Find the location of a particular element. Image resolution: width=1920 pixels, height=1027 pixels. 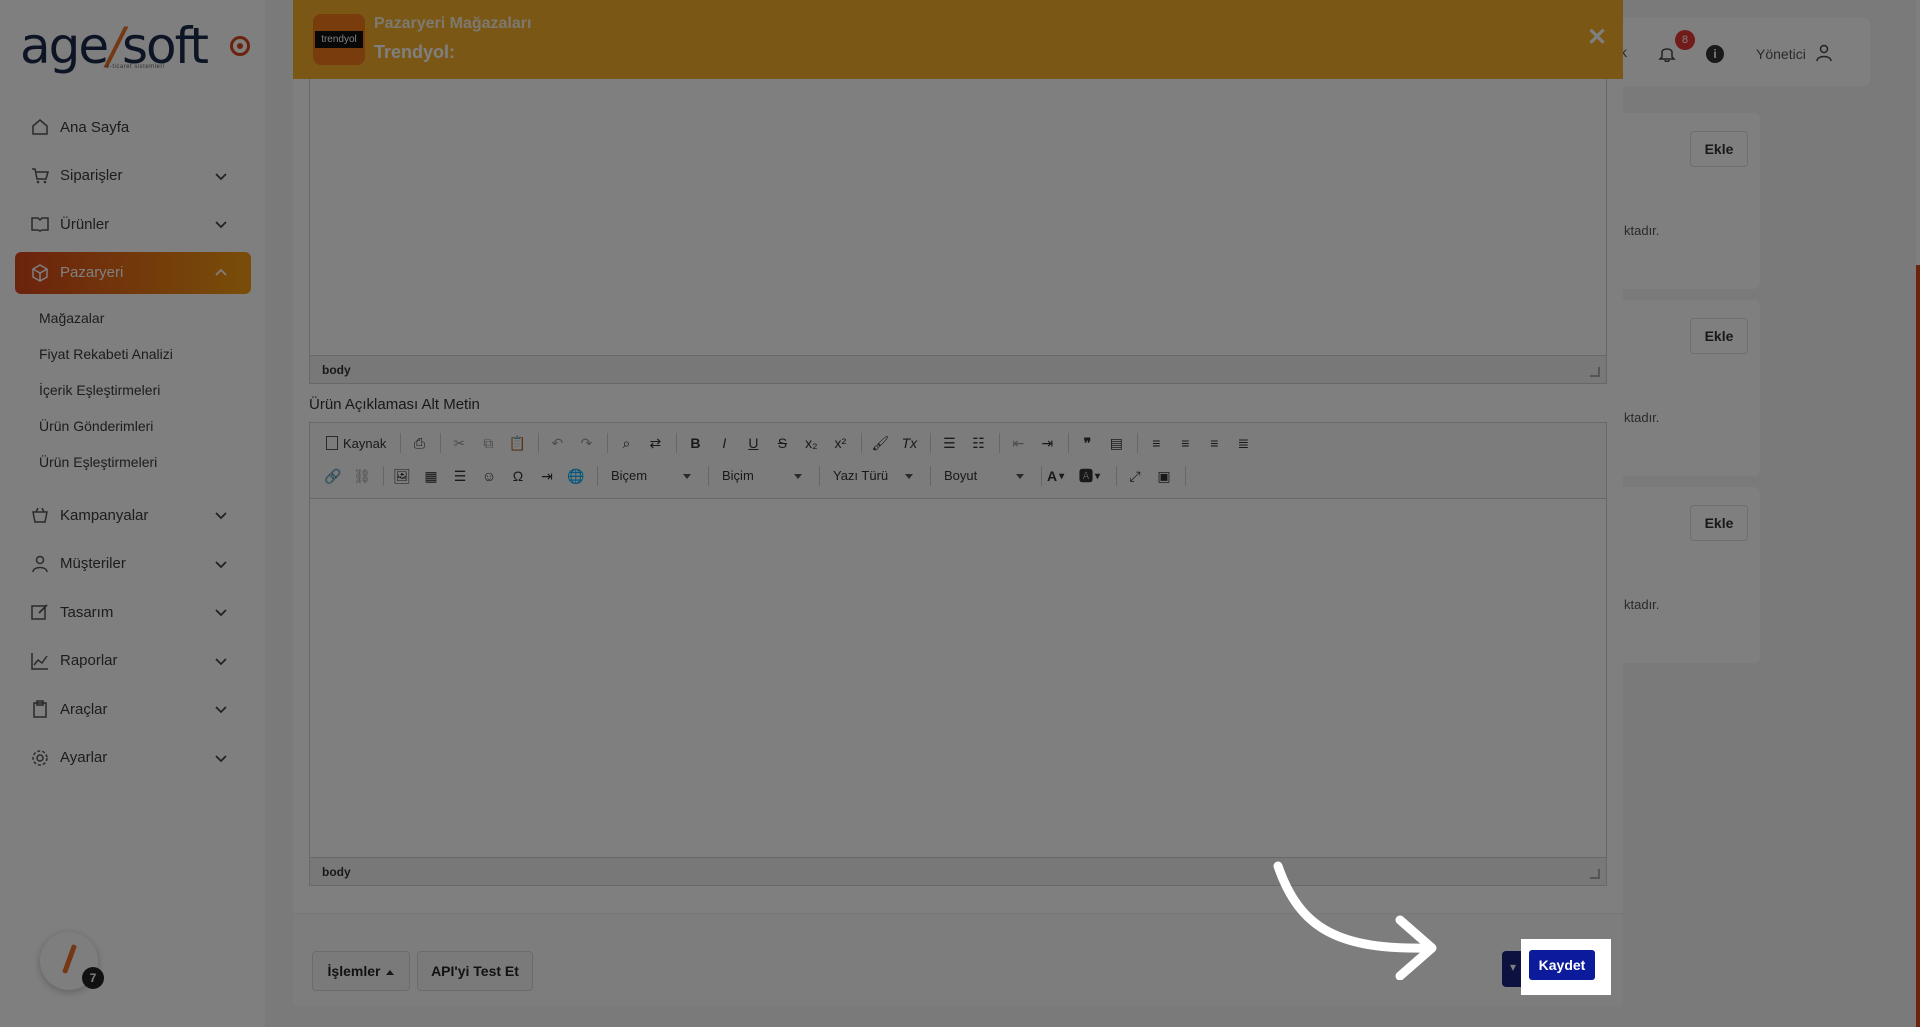

save-button: Kaydet is located at coordinates (1562, 965).